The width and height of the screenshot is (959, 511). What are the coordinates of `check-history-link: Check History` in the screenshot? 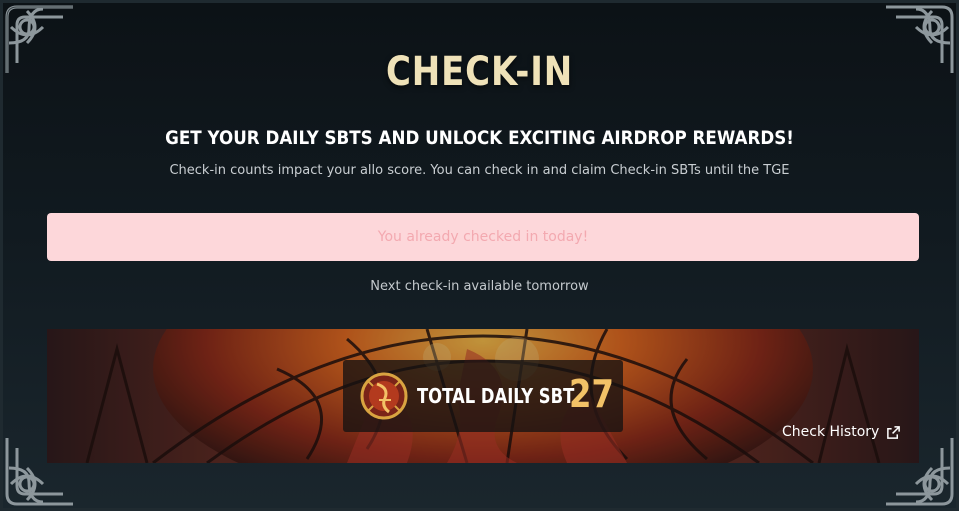 It's located at (841, 432).